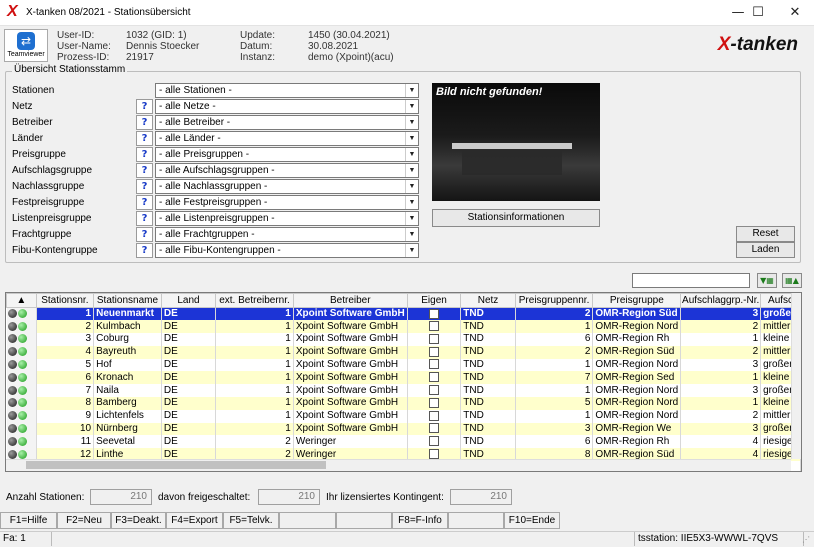  I want to click on filter-combo-8: - alle Listenpreisgruppen - ▼, so click(287, 218).